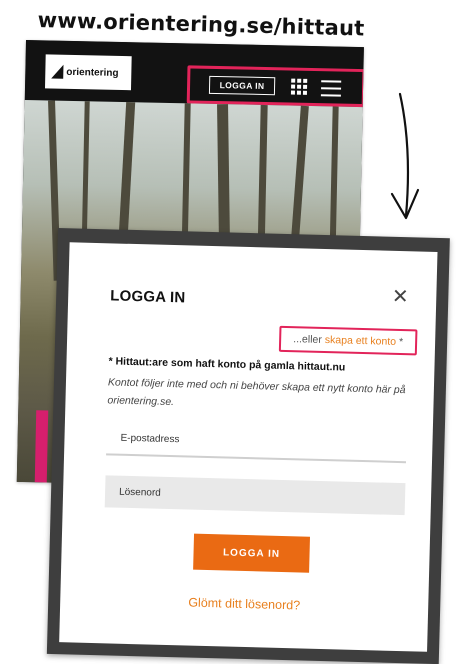 The image size is (466, 664). What do you see at coordinates (194, 74) in the screenshot?
I see `site-header: orientering LOGGA IN` at bounding box center [194, 74].